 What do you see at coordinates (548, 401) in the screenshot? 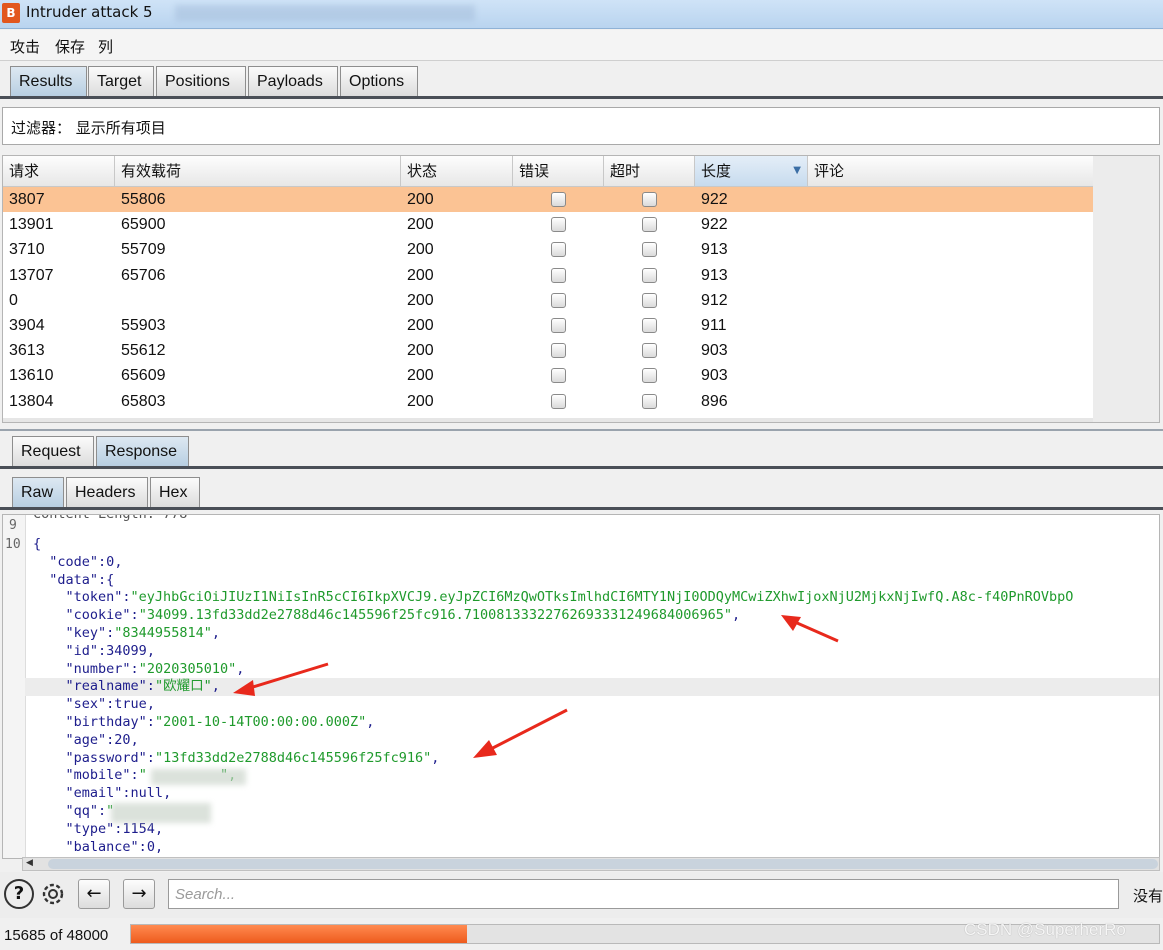
I see `table-row: 13804 65803 200 896` at bounding box center [548, 401].